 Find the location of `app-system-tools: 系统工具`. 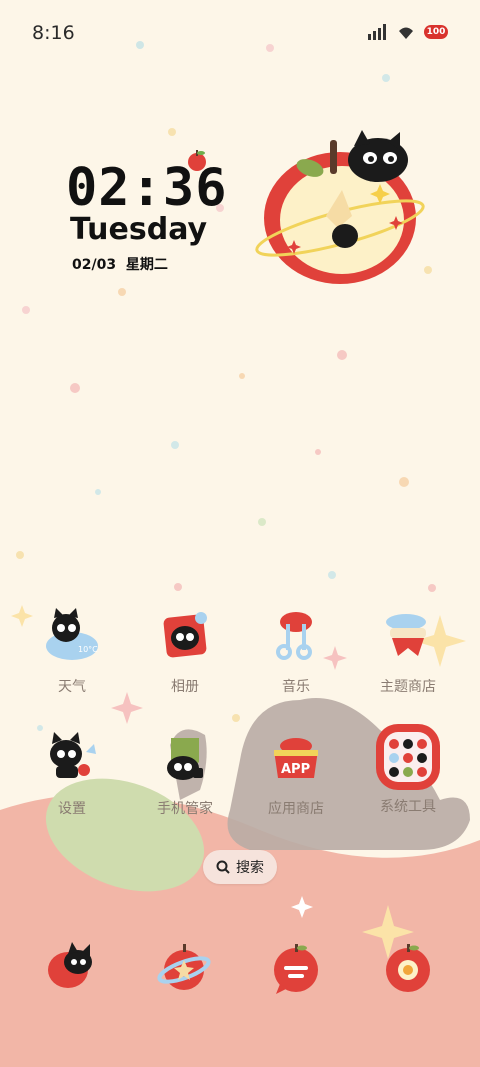

app-system-tools: 系统工具 is located at coordinates (408, 769).